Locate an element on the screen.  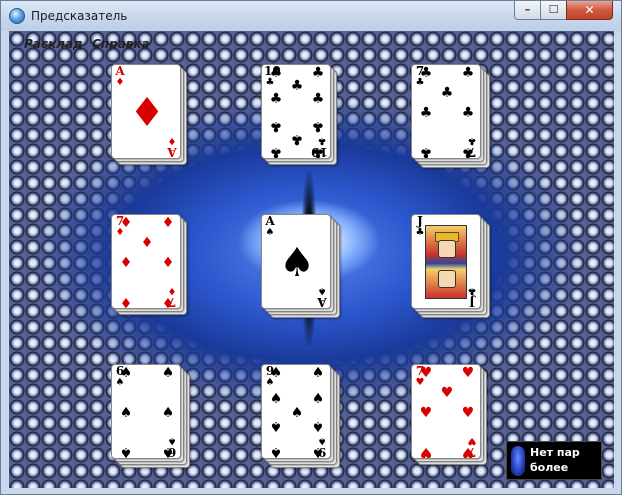
crystal-icon is located at coordinates (518, 461).